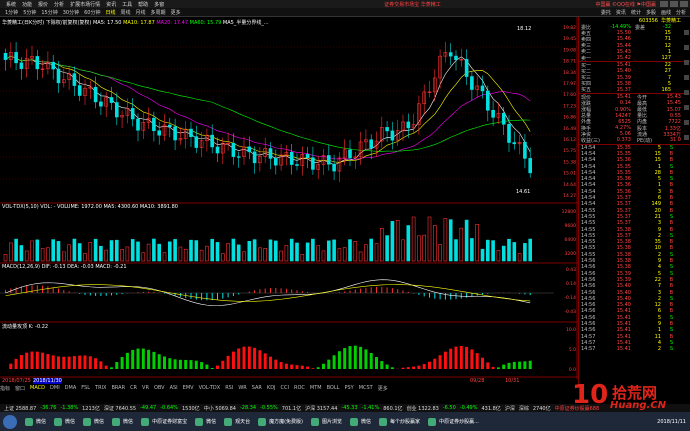 The width and height of the screenshot is (690, 431). What do you see at coordinates (85, 388) in the screenshot?
I see `indicator-tab: FSL` at bounding box center [85, 388].